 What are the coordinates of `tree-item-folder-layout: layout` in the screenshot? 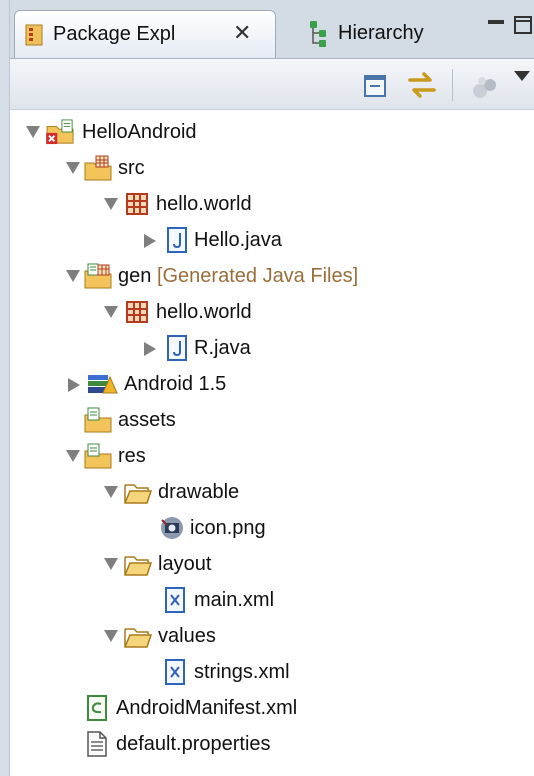 It's located at (272, 564).